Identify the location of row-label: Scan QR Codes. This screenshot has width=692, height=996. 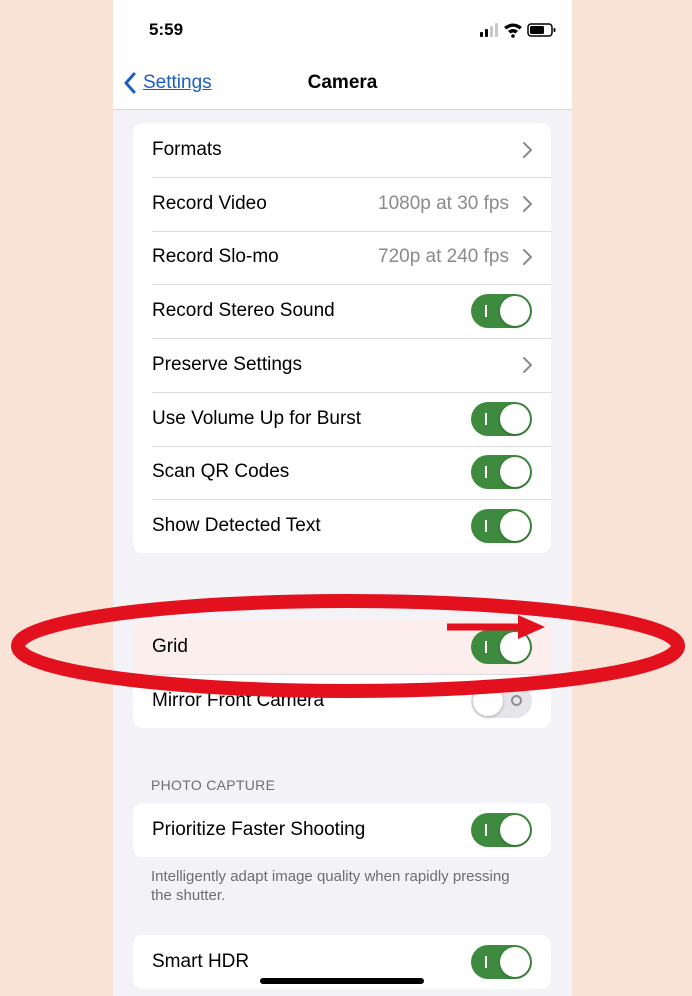
(221, 472).